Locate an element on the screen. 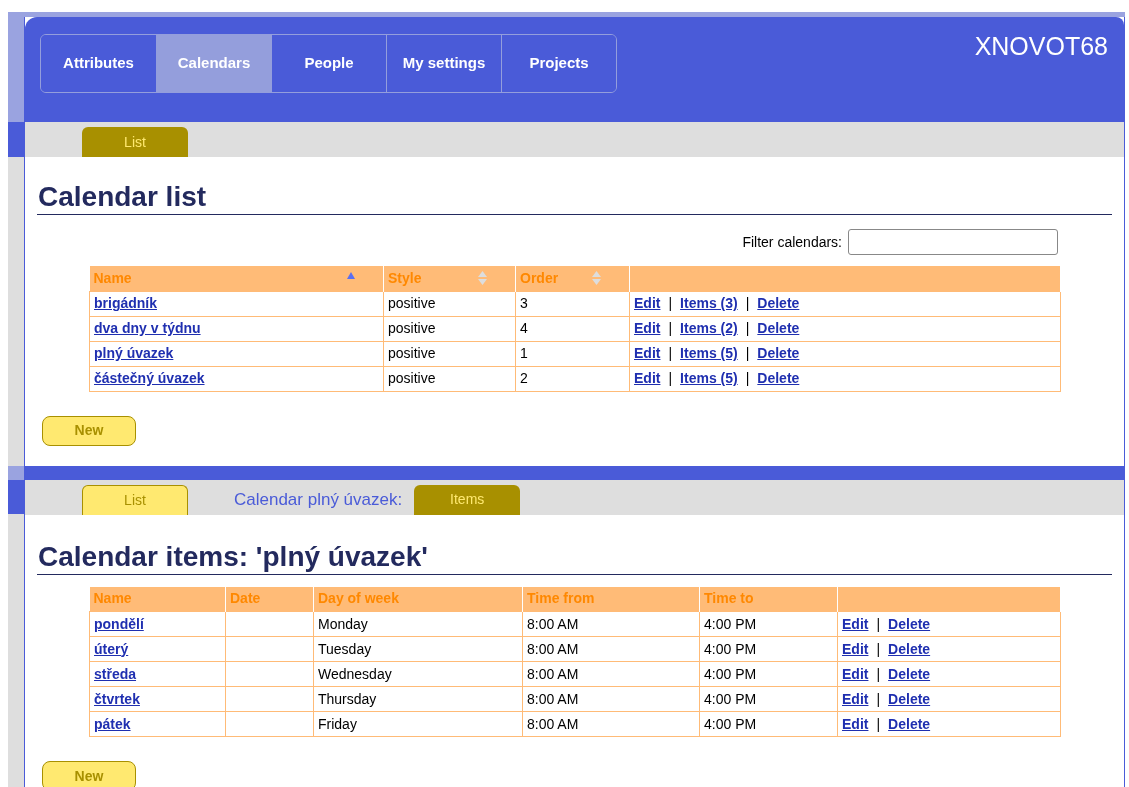 This screenshot has width=1129, height=787. table-cell: 3 is located at coordinates (524, 303).